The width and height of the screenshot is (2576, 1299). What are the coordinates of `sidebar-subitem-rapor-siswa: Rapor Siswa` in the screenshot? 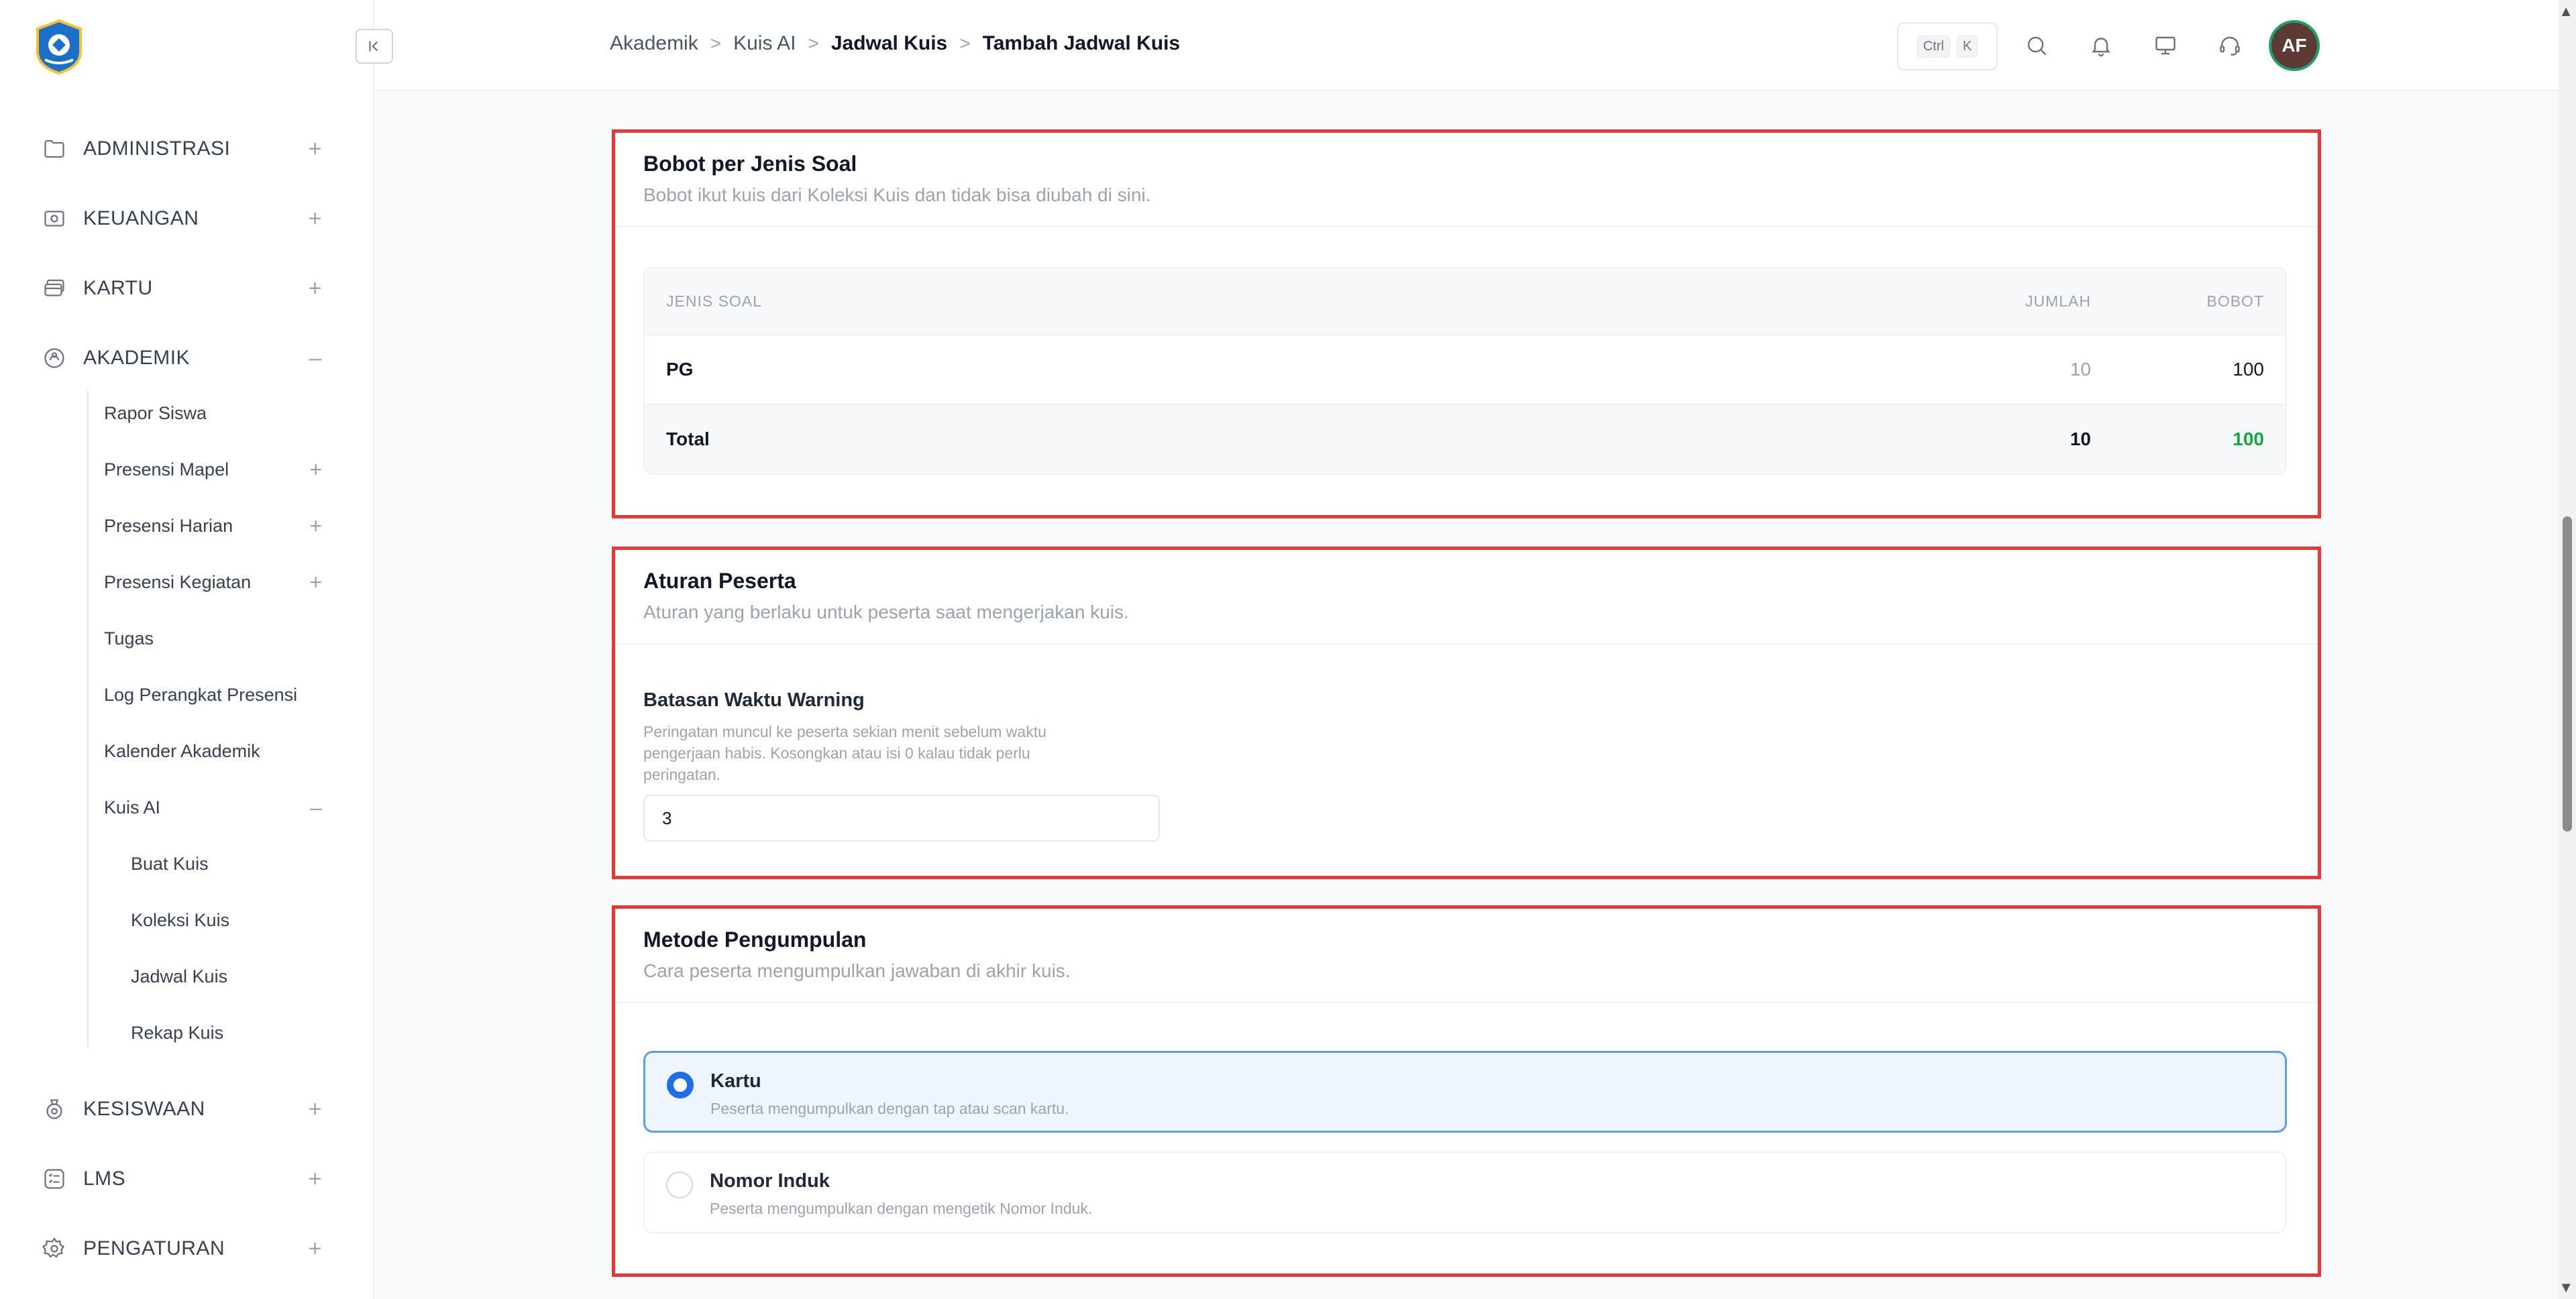 It's located at (213, 413).